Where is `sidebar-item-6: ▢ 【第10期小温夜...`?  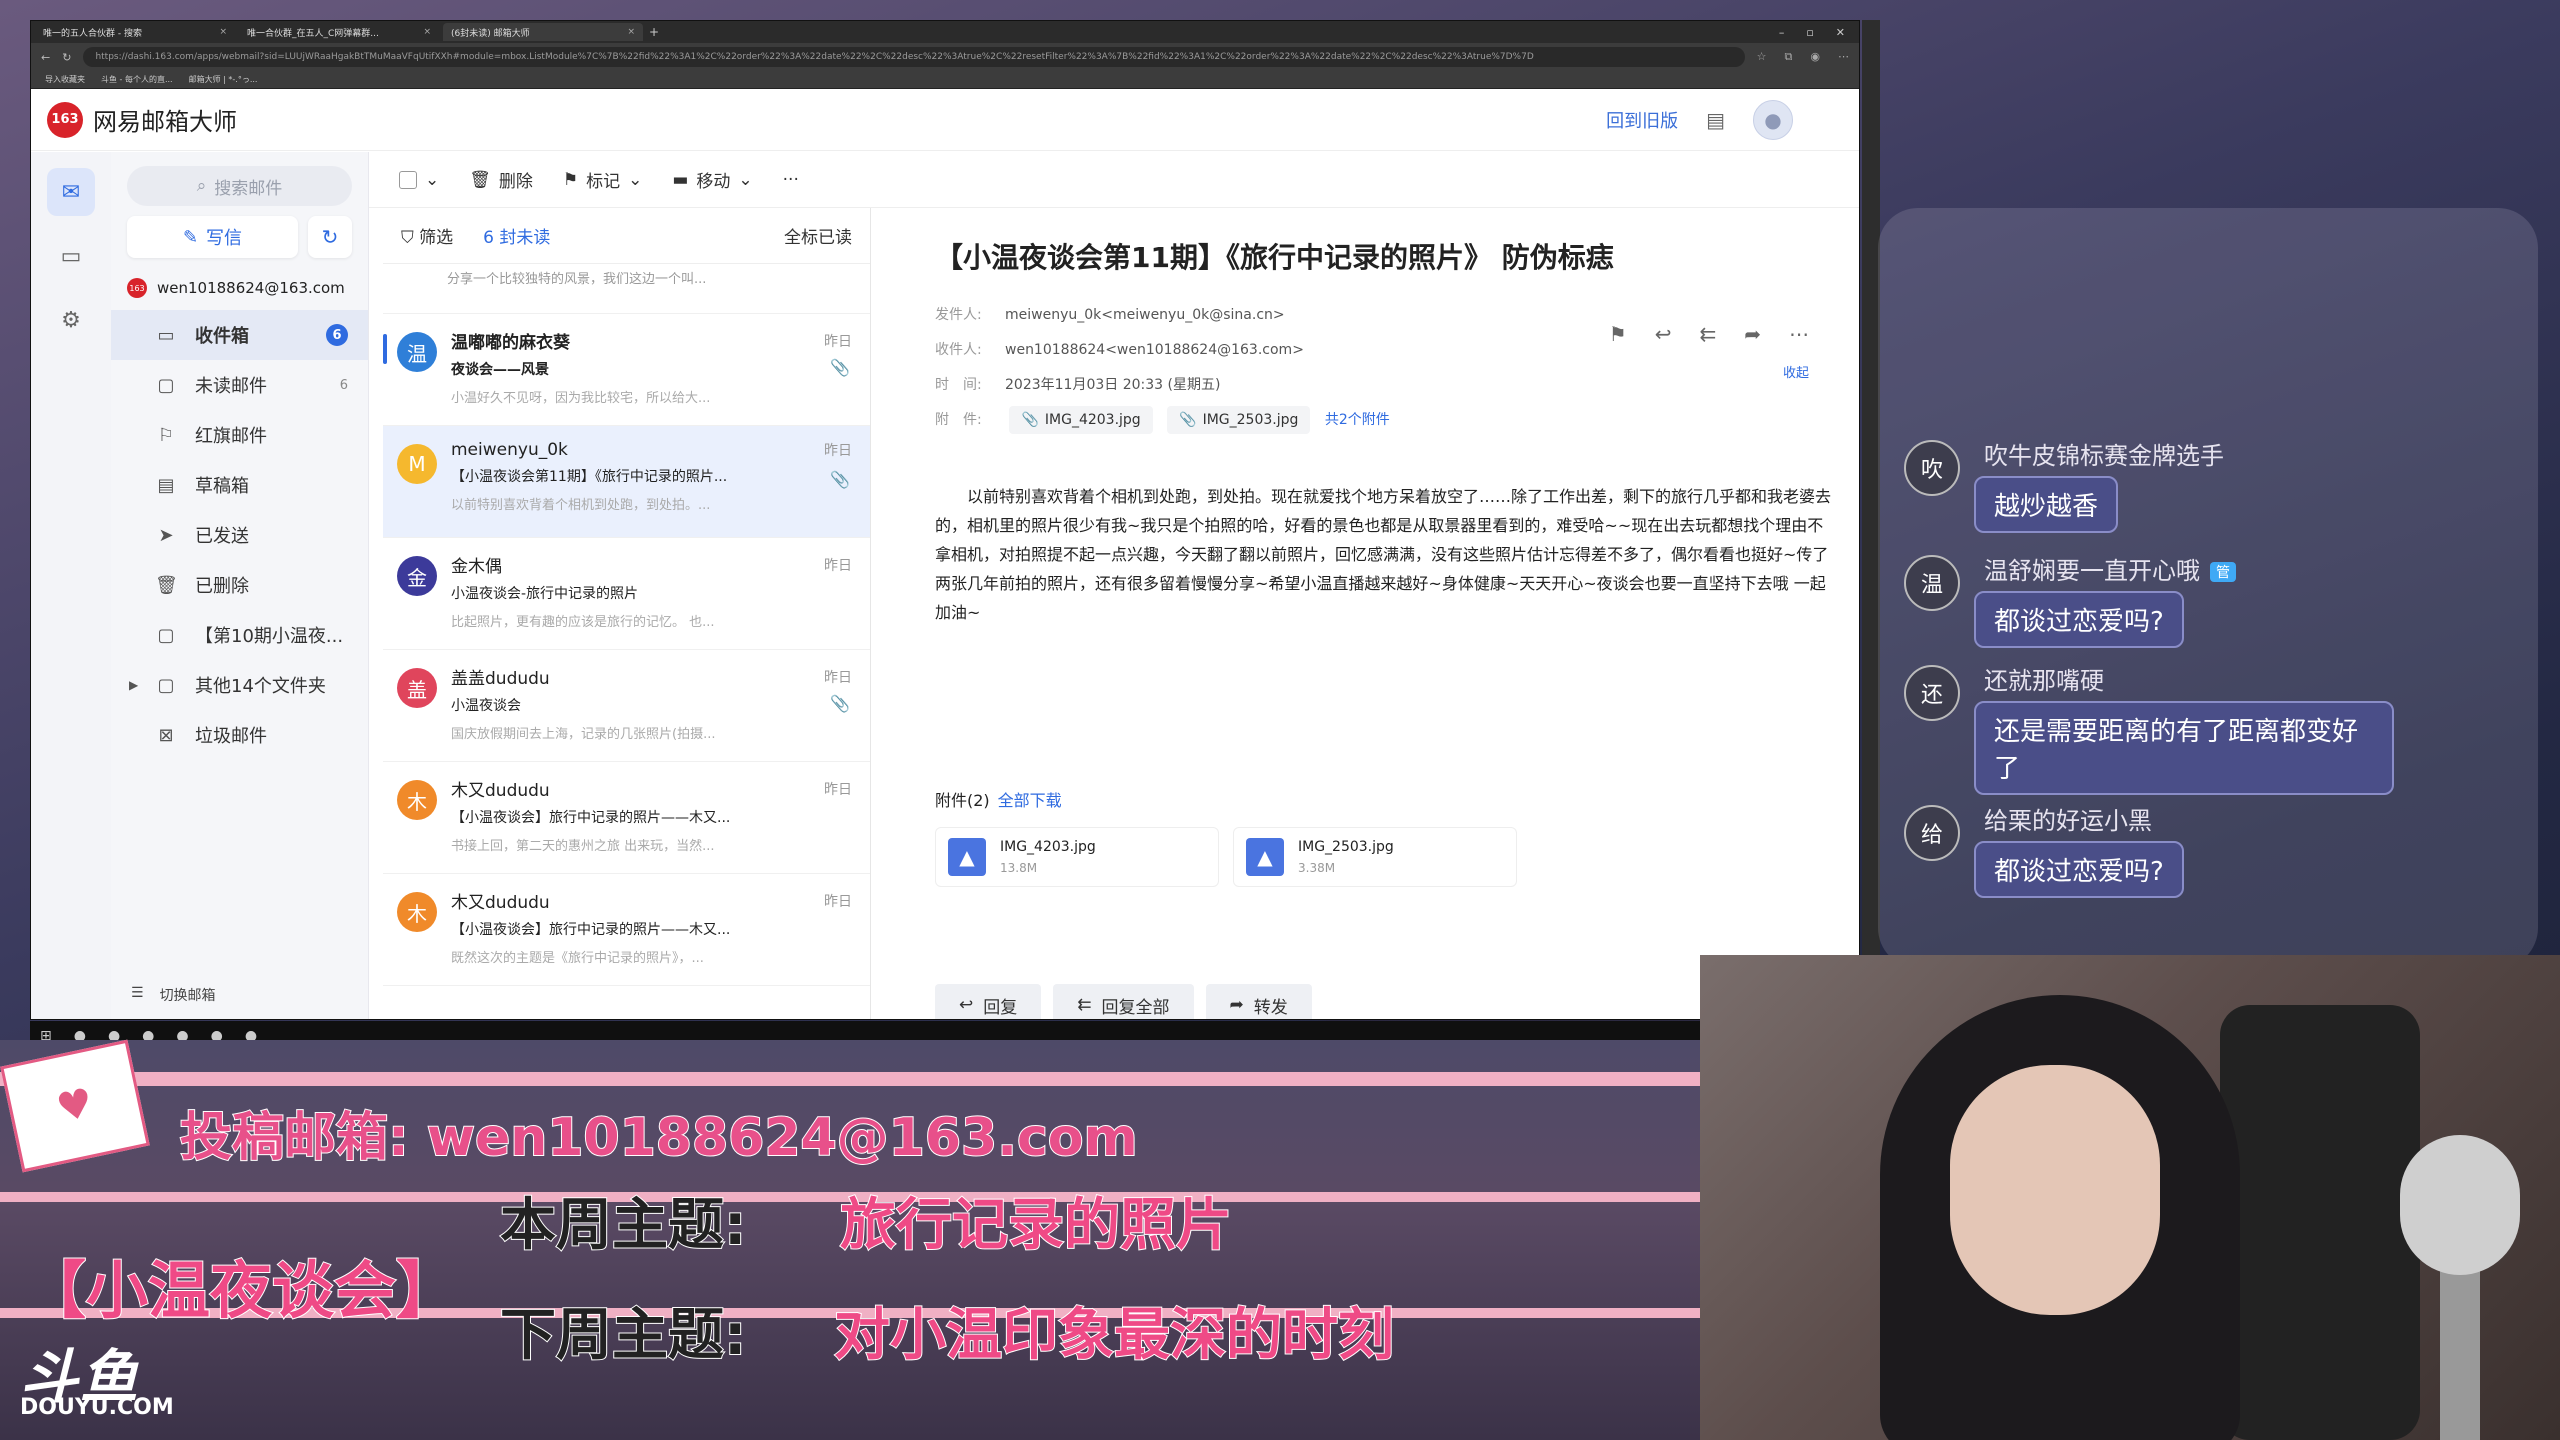
sidebar-item-6: ▢ 【第10期小温夜... is located at coordinates (239, 635).